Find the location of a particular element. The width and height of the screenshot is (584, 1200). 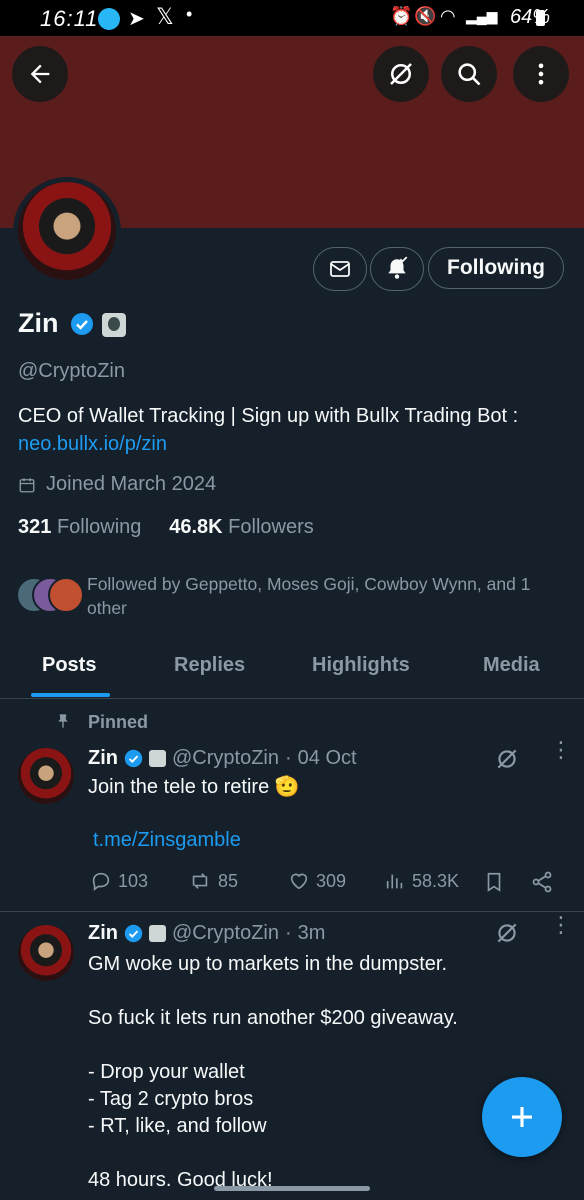

tab-media: Media is located at coordinates (511, 665).